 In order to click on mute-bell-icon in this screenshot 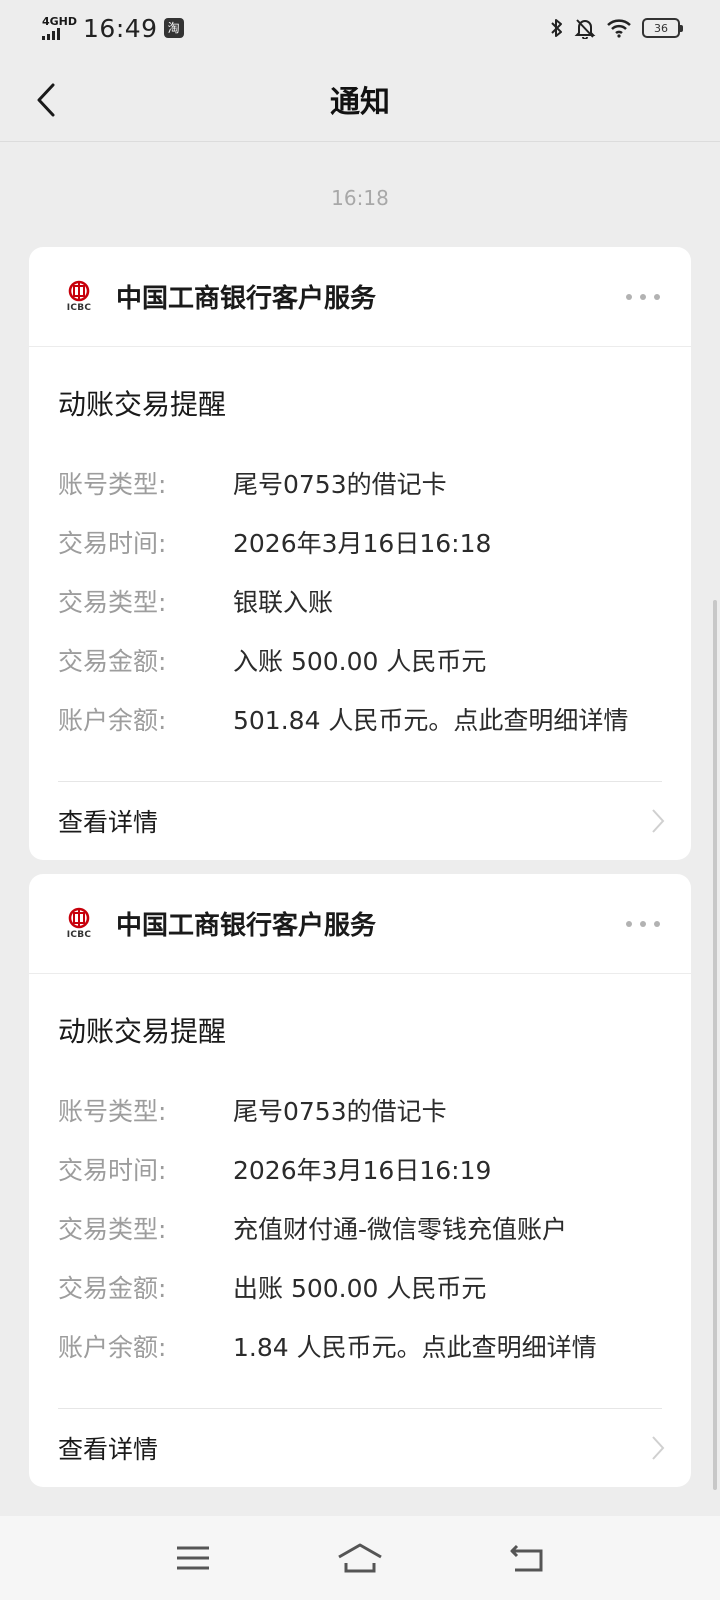, I will do `click(585, 29)`.